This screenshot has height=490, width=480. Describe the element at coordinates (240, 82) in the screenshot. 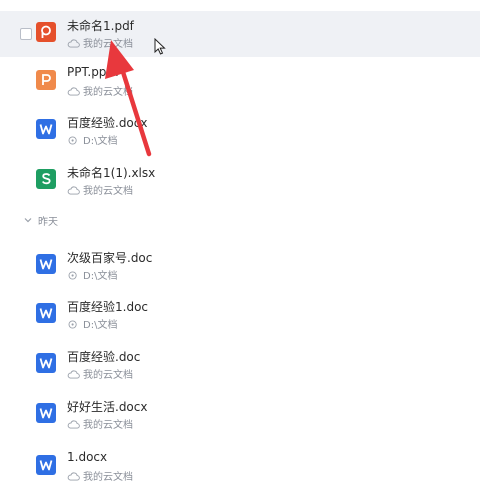

I see `file-row: PPT.pptx 我的云文档` at that location.